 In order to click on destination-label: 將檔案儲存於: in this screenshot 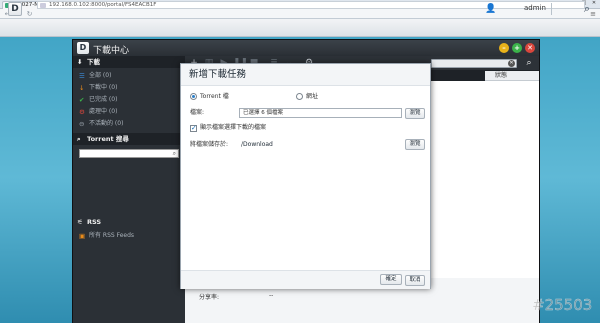, I will do `click(209, 144)`.